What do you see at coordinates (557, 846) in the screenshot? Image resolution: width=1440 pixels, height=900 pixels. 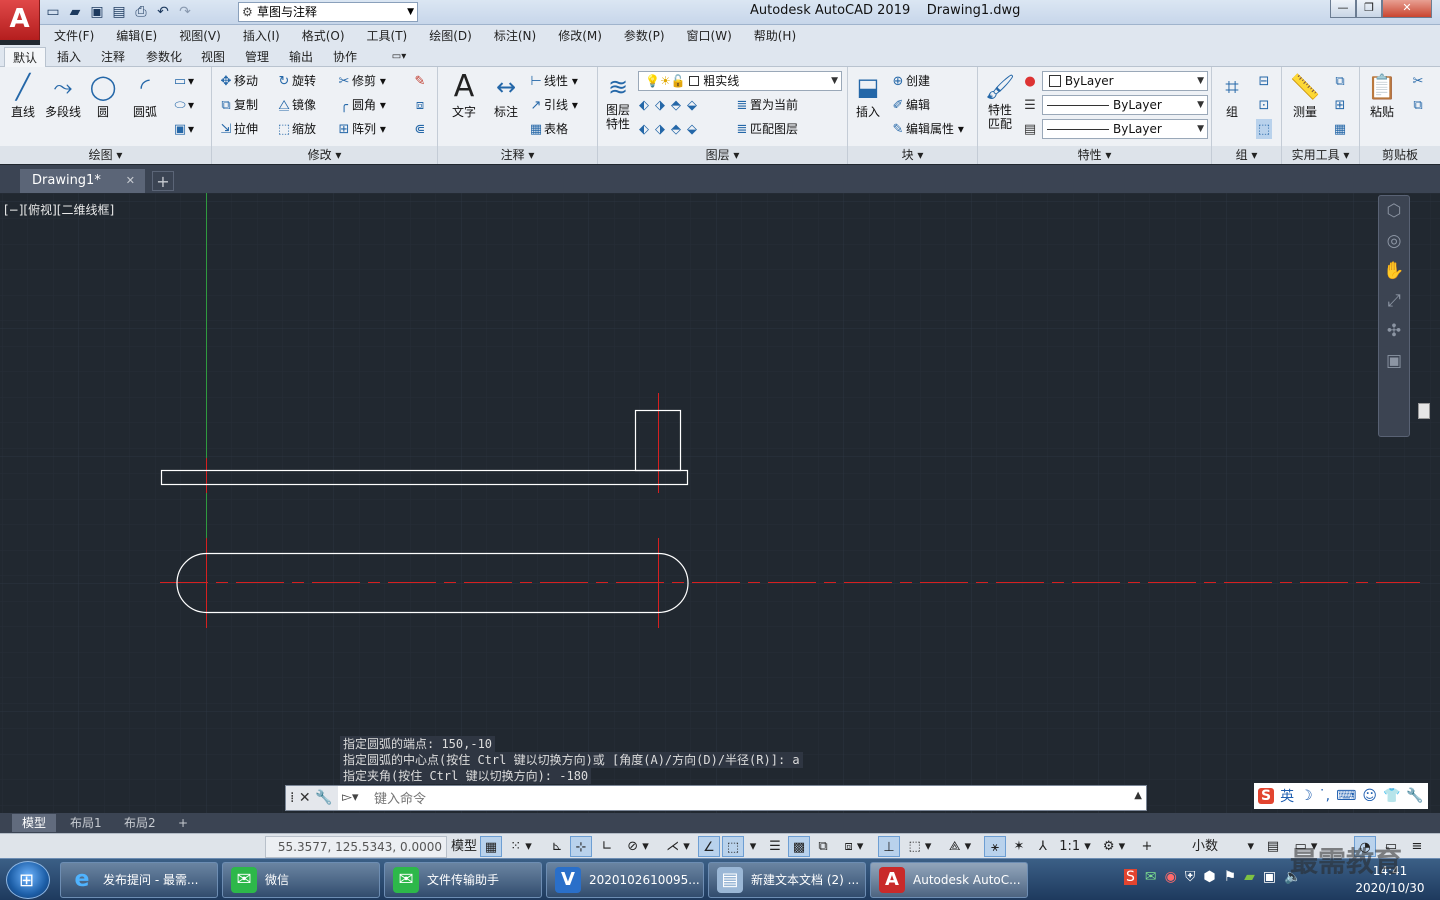 I see `infer-constraints-icon: ⊾` at bounding box center [557, 846].